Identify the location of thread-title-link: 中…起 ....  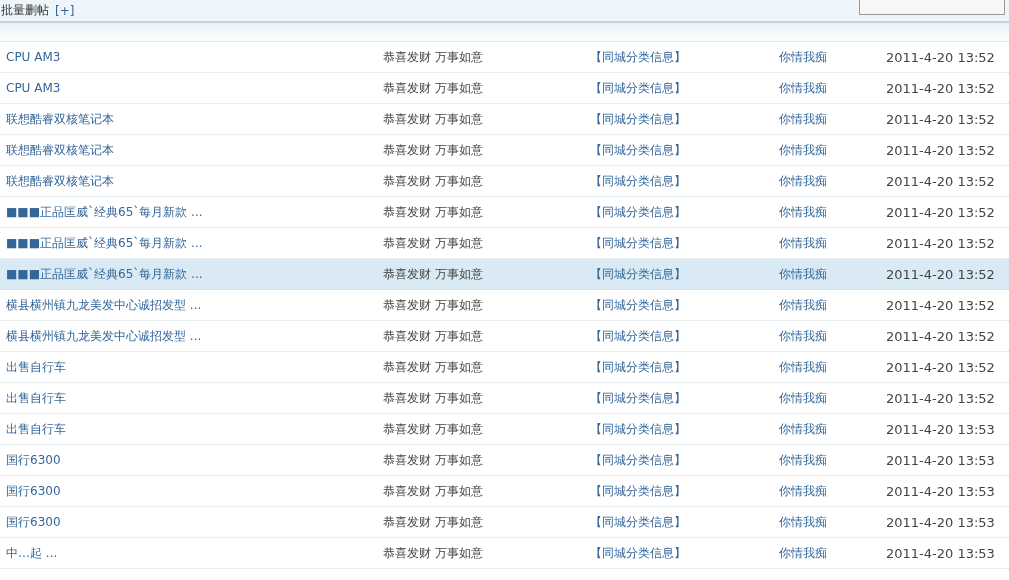
(194, 553).